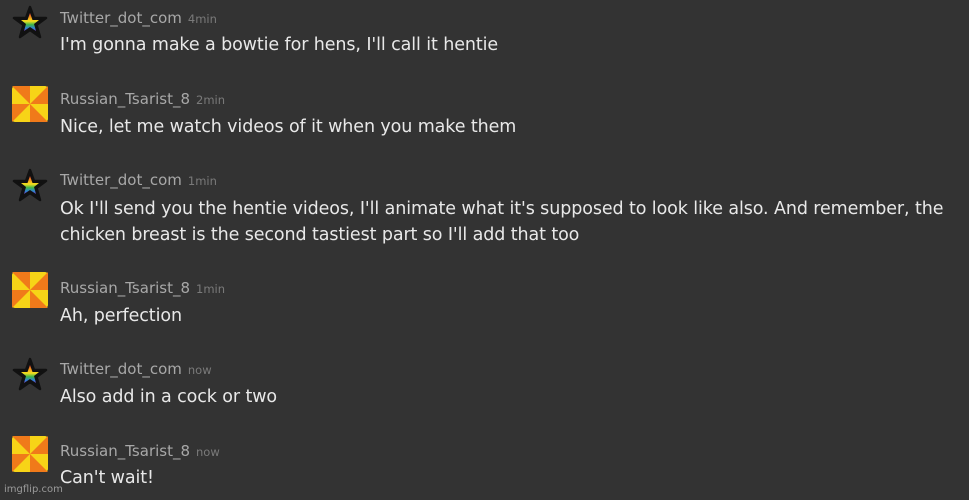 This screenshot has width=969, height=500. I want to click on timestamp: 4min, so click(202, 19).